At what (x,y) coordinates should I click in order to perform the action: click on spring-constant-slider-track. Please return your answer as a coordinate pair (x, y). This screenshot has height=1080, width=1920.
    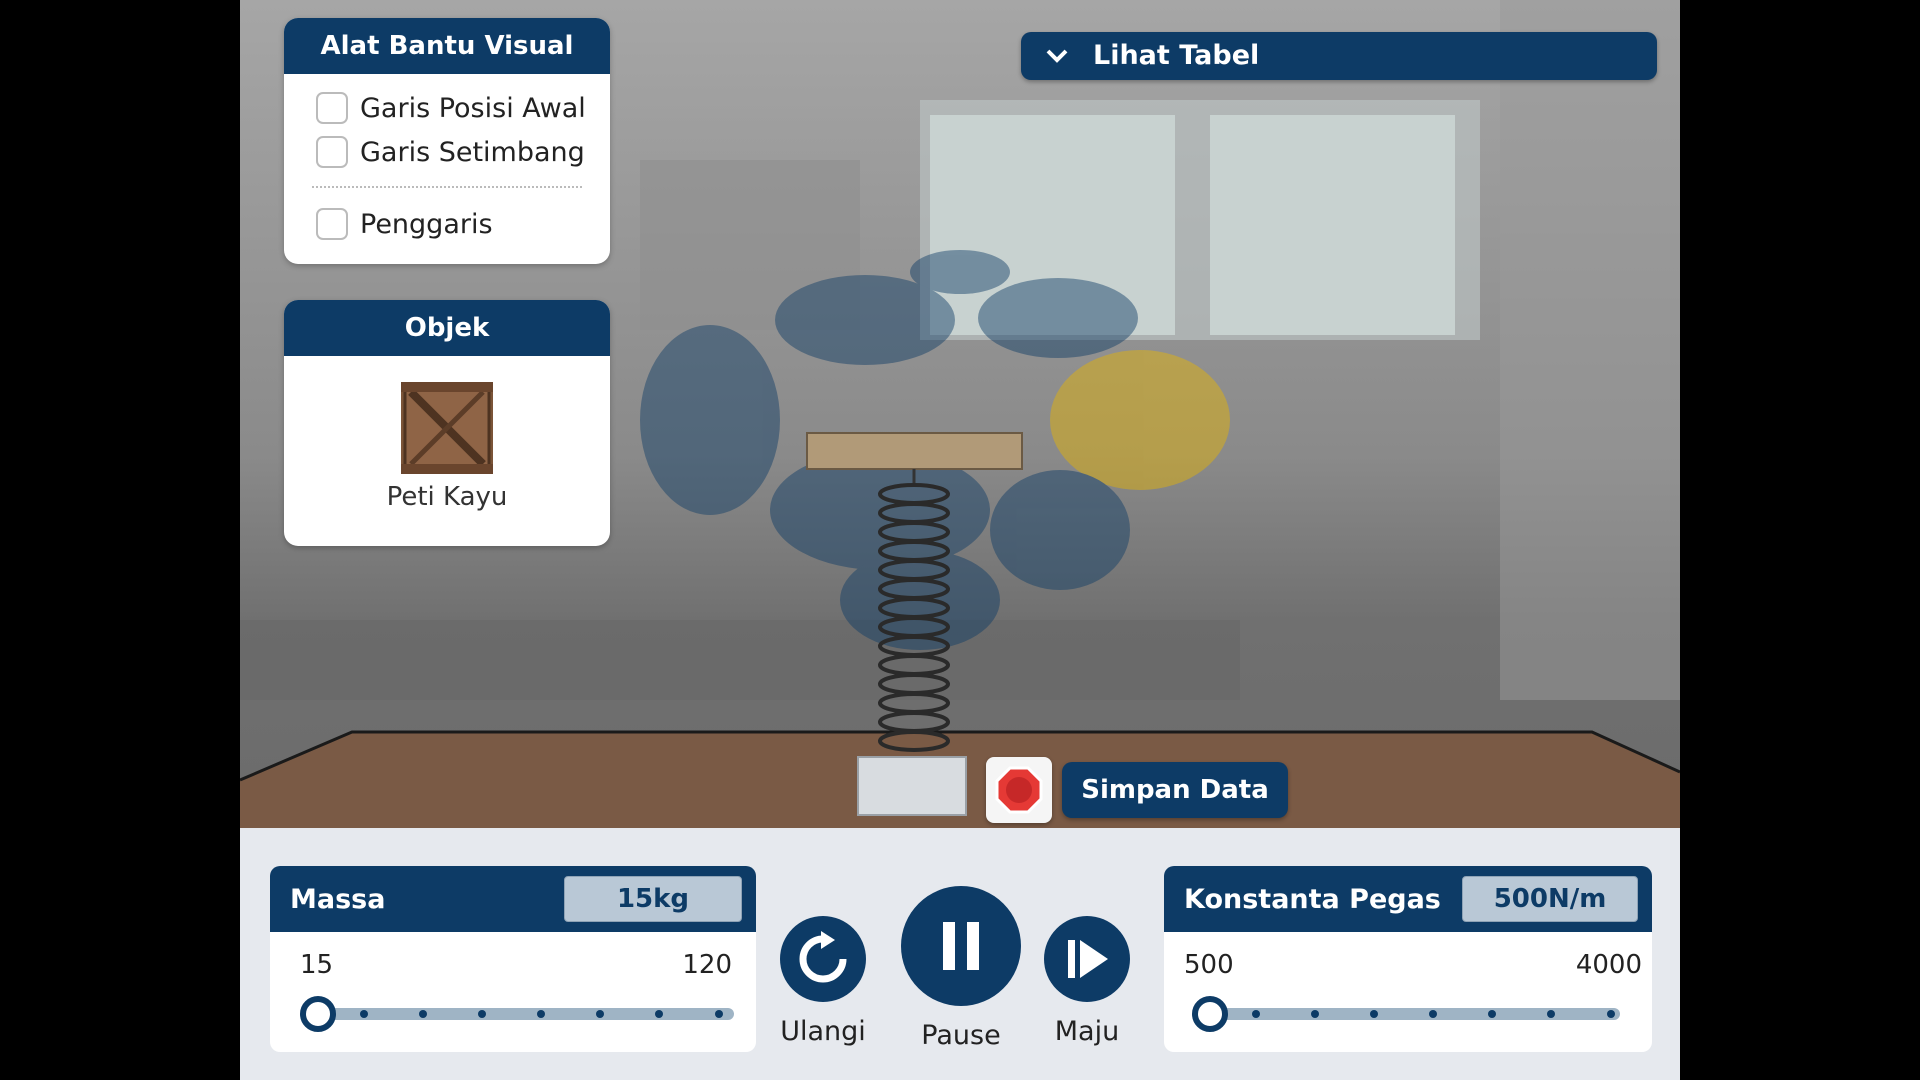
    Looking at the image, I should click on (1412, 1014).